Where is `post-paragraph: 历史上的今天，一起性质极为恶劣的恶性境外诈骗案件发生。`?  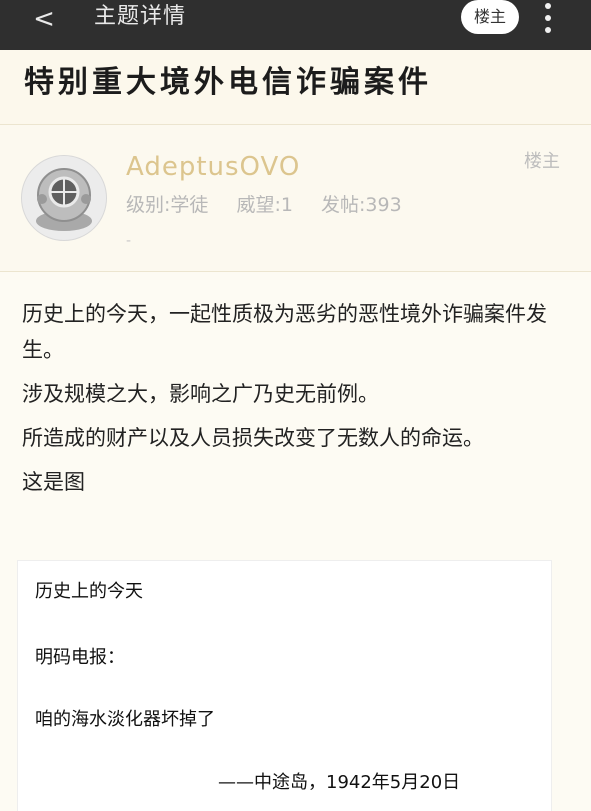 post-paragraph: 历史上的今天，一起性质极为恶劣的恶性境外诈骗案件发生。 is located at coordinates (284, 332).